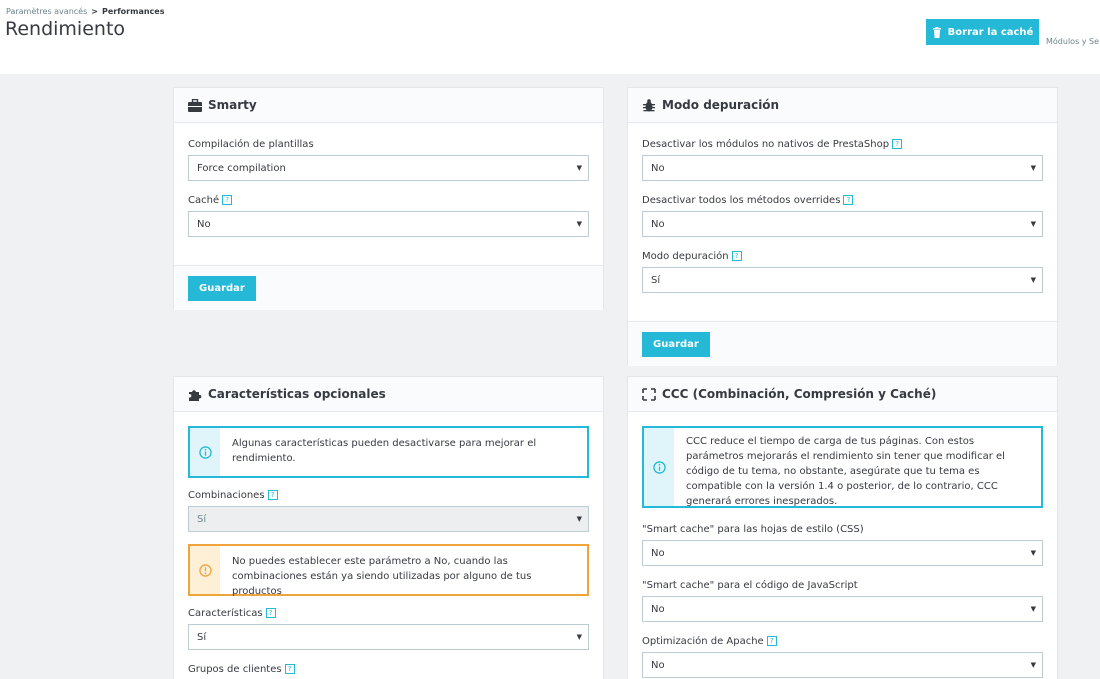 The image size is (1100, 679). Describe the element at coordinates (204, 224) in the screenshot. I see `smarty-cache-value: No` at that location.